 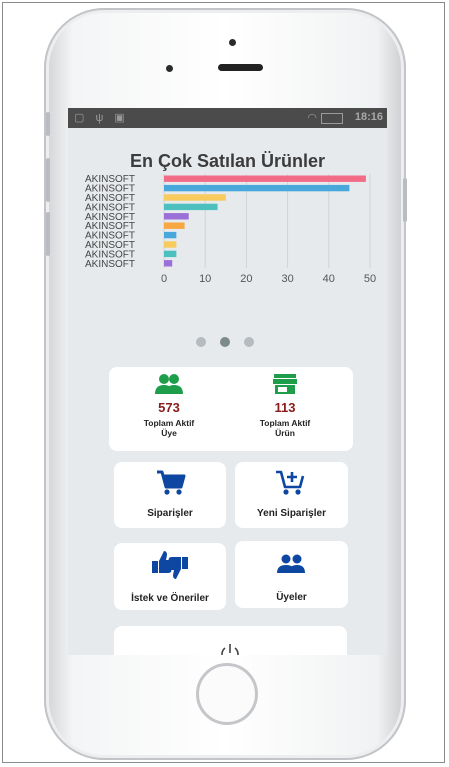 What do you see at coordinates (169, 68) in the screenshot?
I see `sensor` at bounding box center [169, 68].